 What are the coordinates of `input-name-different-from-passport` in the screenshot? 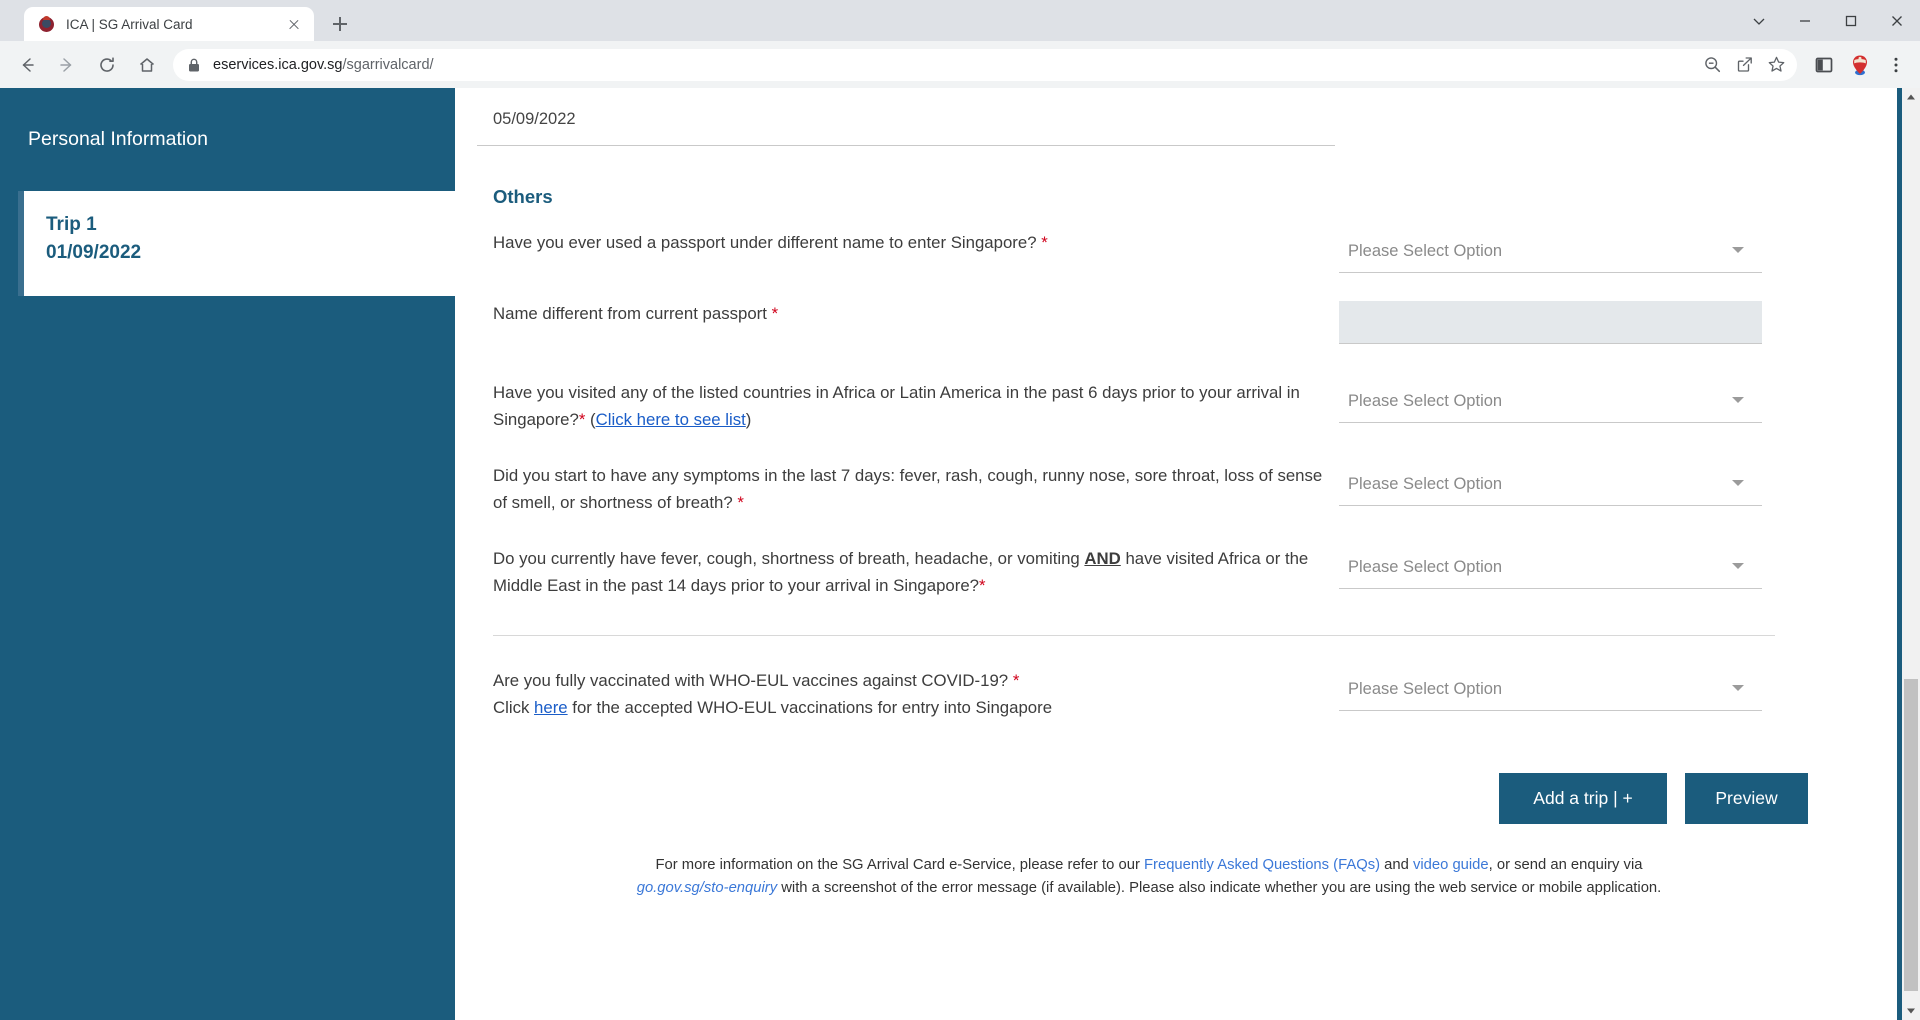 It's located at (1550, 322).